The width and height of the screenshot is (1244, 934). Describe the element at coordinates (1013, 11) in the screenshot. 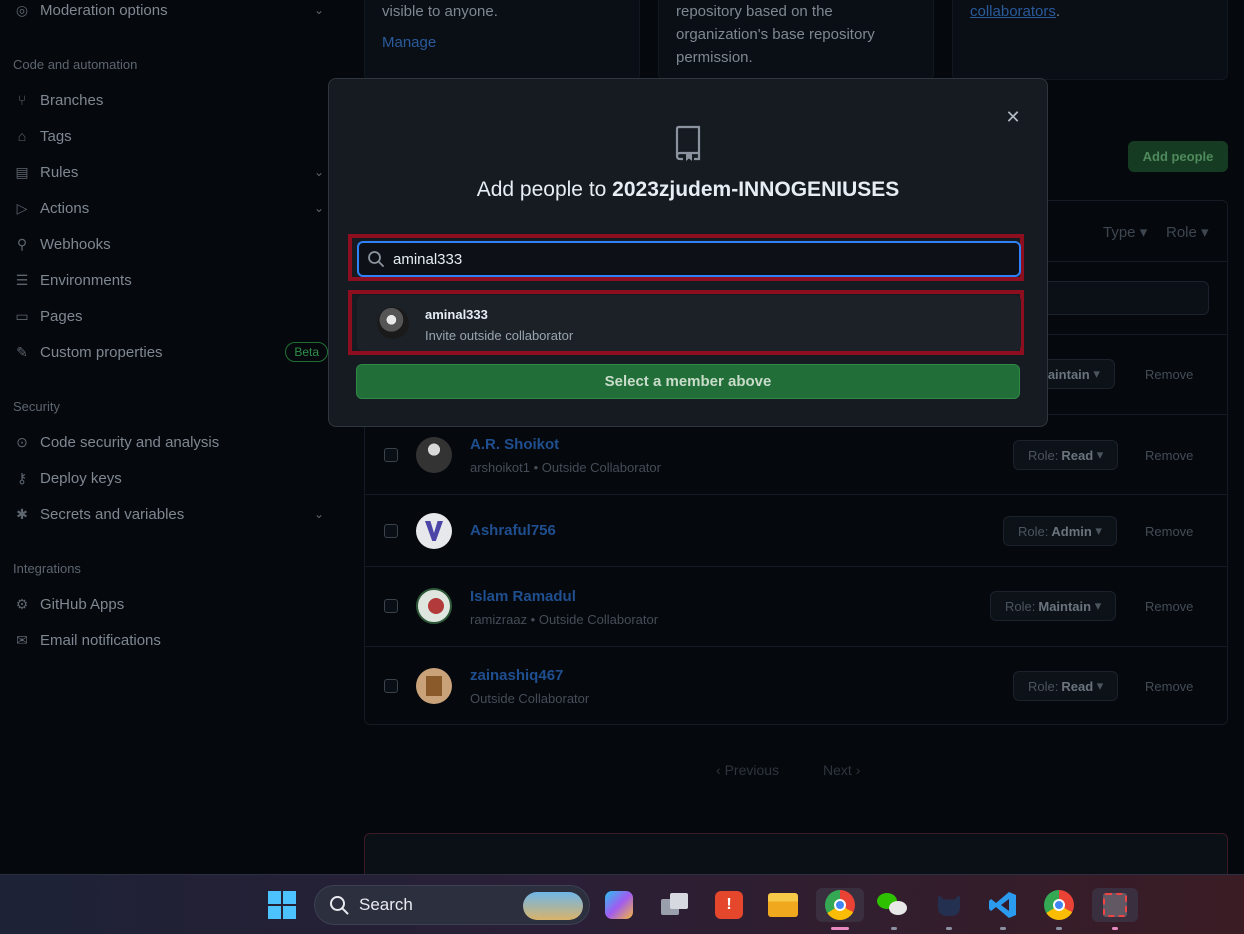

I see `collaborators-link: collaborators` at that location.